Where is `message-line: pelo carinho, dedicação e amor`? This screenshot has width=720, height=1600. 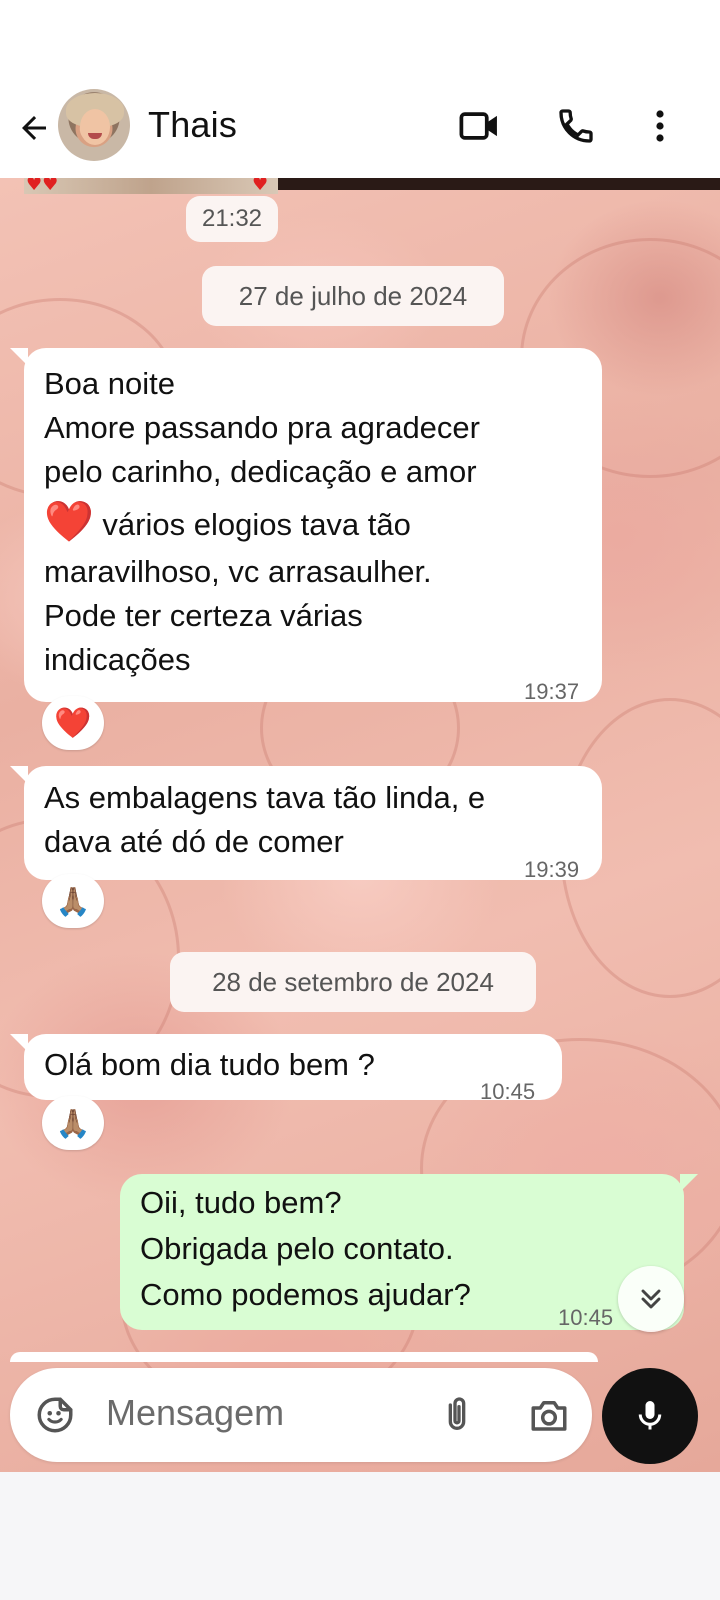
message-line: pelo carinho, dedicação e amor is located at coordinates (260, 471).